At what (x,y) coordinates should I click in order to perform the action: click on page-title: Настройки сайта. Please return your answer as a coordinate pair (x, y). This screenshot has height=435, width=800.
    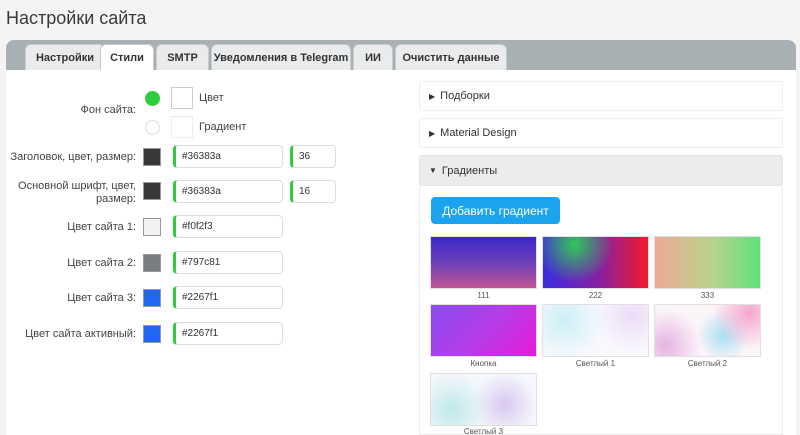
    Looking at the image, I should click on (76, 18).